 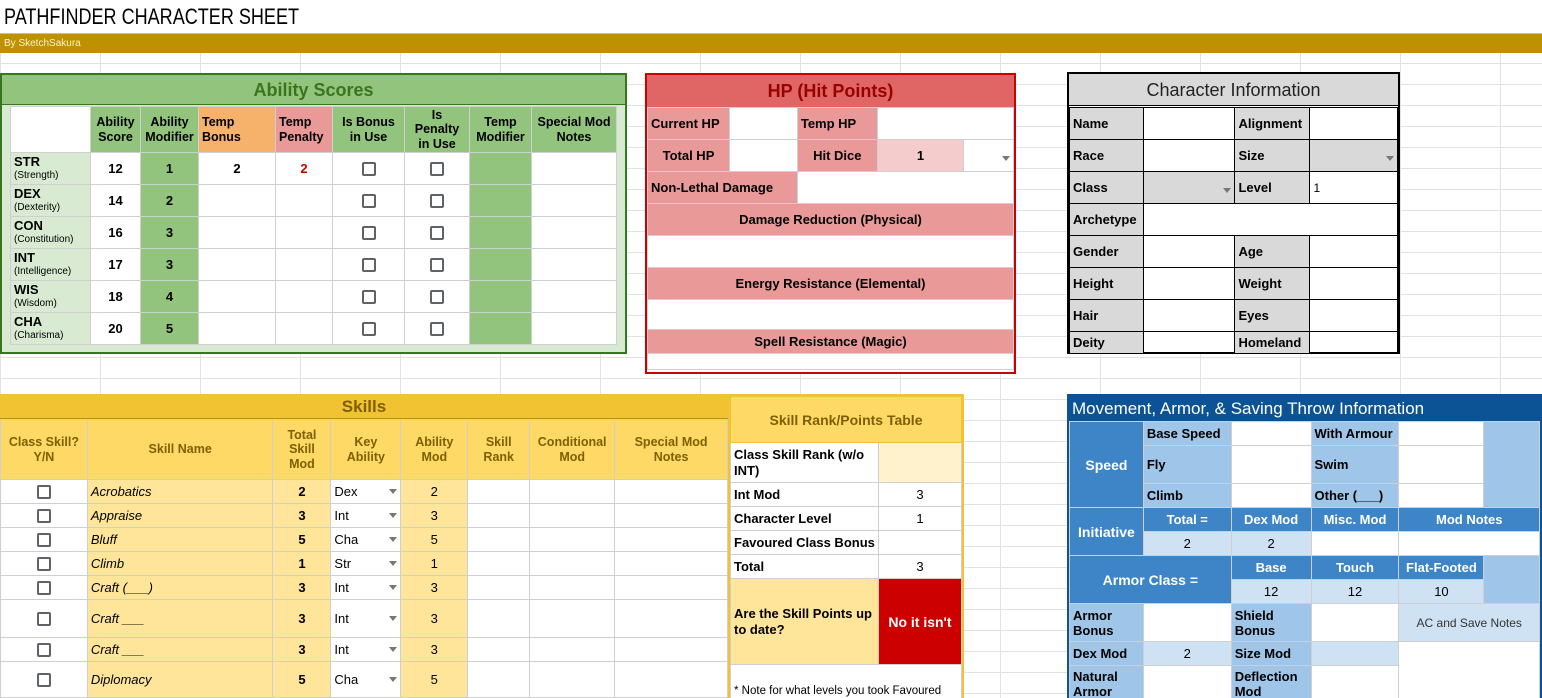 I want to click on fly-value, so click(x=1271, y=464).